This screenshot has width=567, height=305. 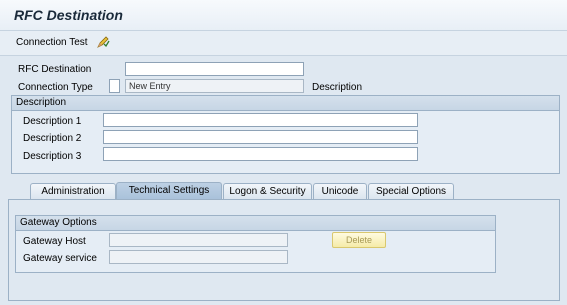 I want to click on gateway-service-label: Gateway service, so click(x=60, y=258).